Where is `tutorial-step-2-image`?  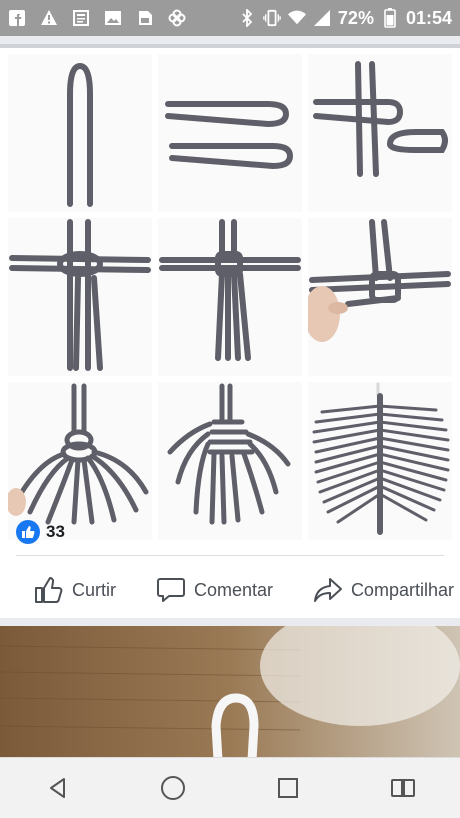 tutorial-step-2-image is located at coordinates (230, 133).